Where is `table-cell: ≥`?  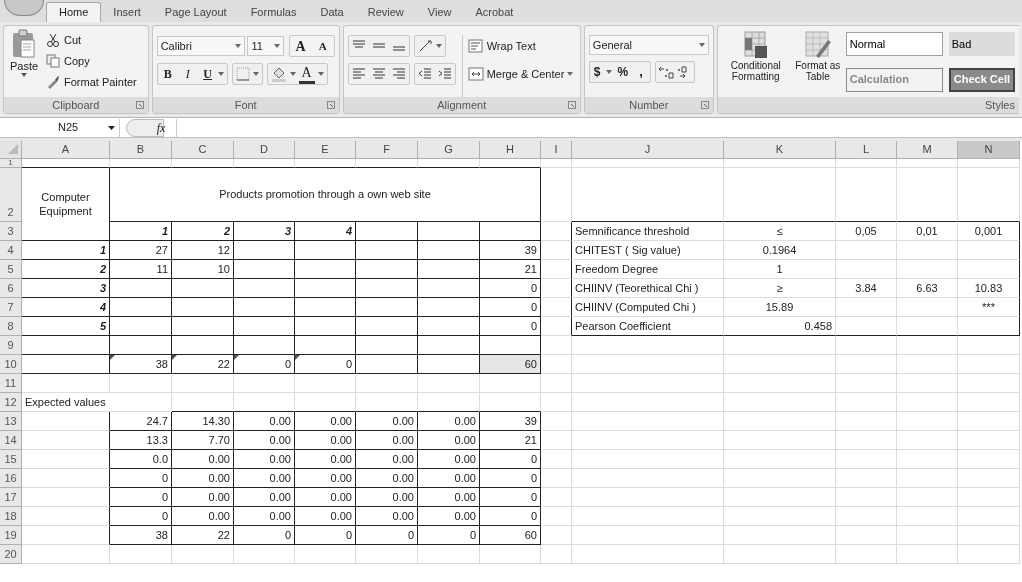 table-cell: ≥ is located at coordinates (780, 288).